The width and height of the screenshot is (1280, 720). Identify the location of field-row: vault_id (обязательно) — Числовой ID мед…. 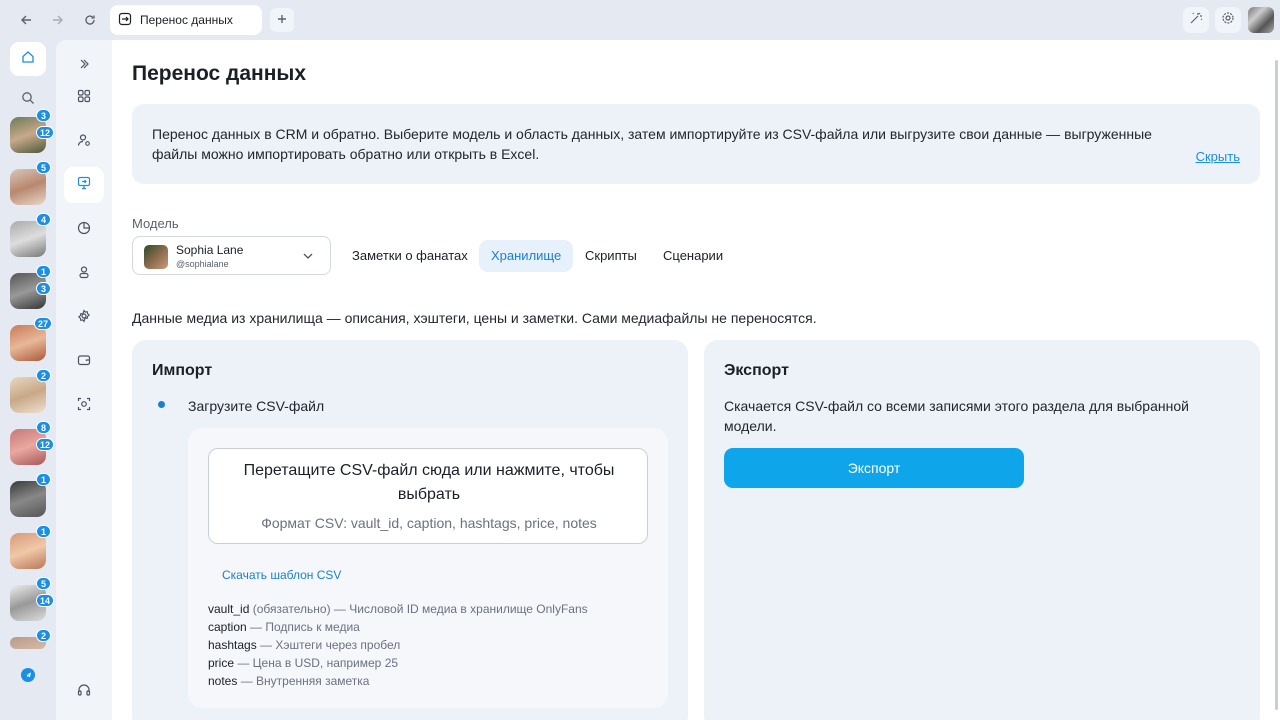
(398, 609).